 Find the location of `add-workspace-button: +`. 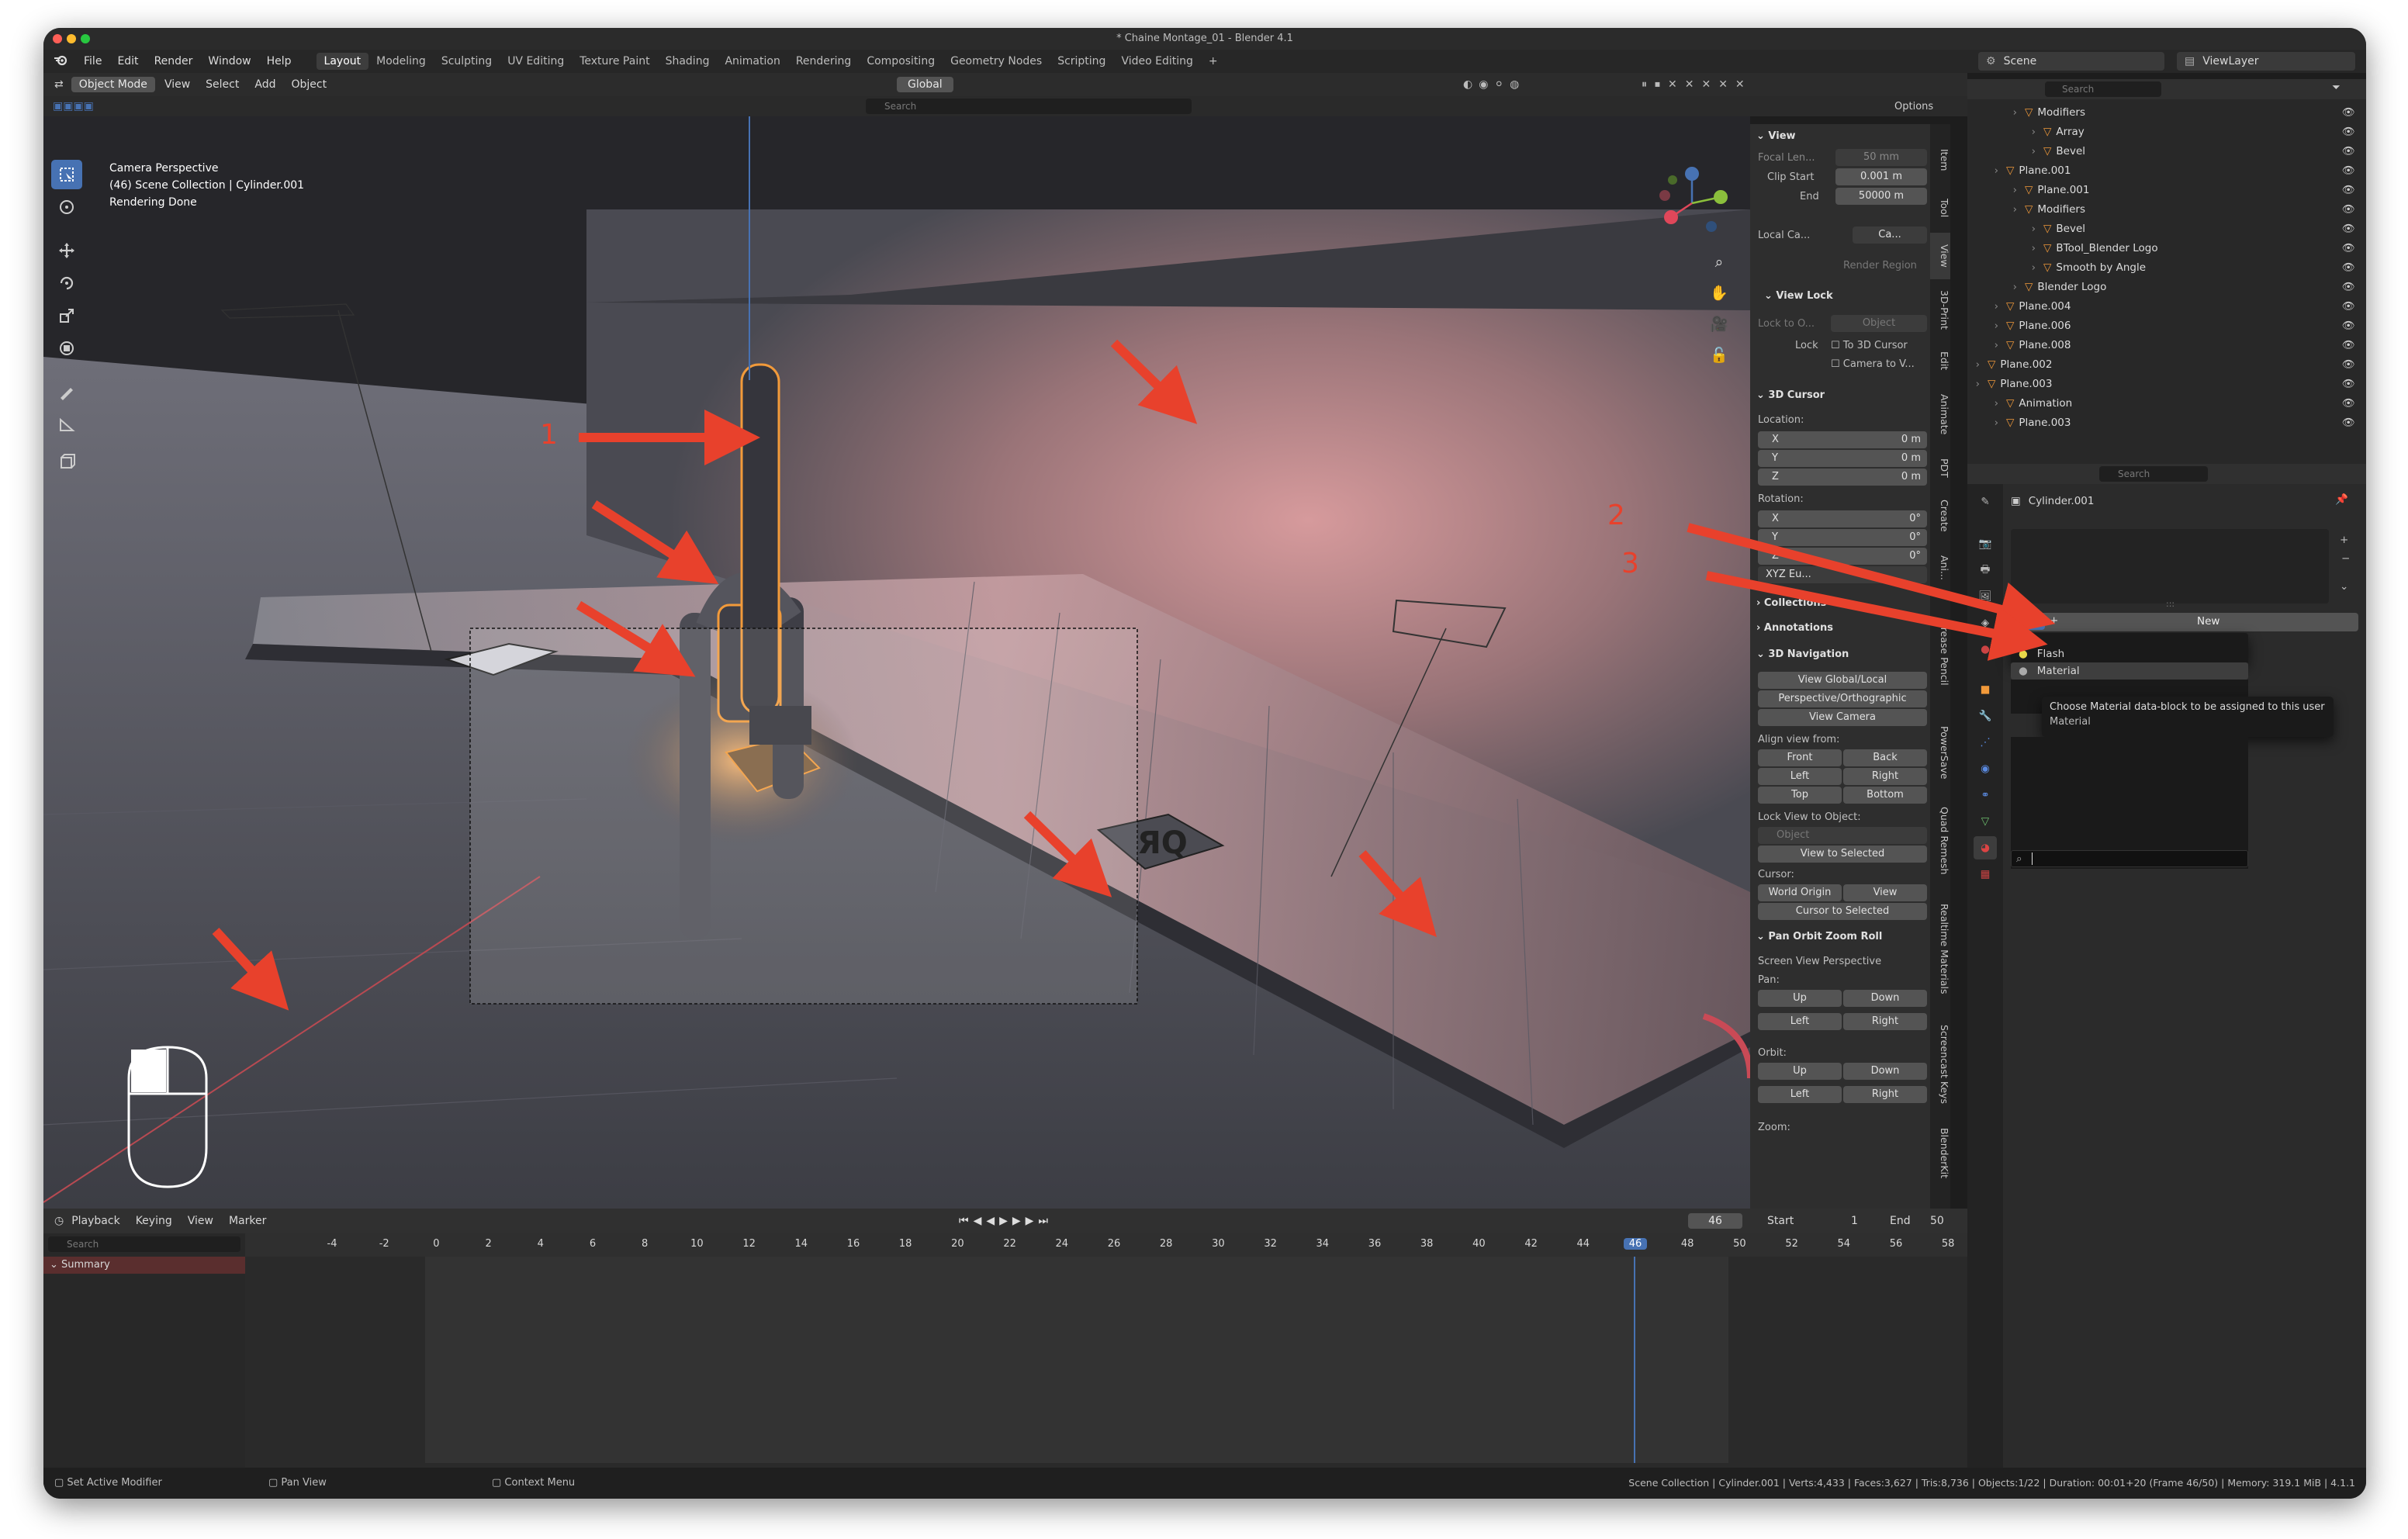

add-workspace-button: + is located at coordinates (1213, 61).